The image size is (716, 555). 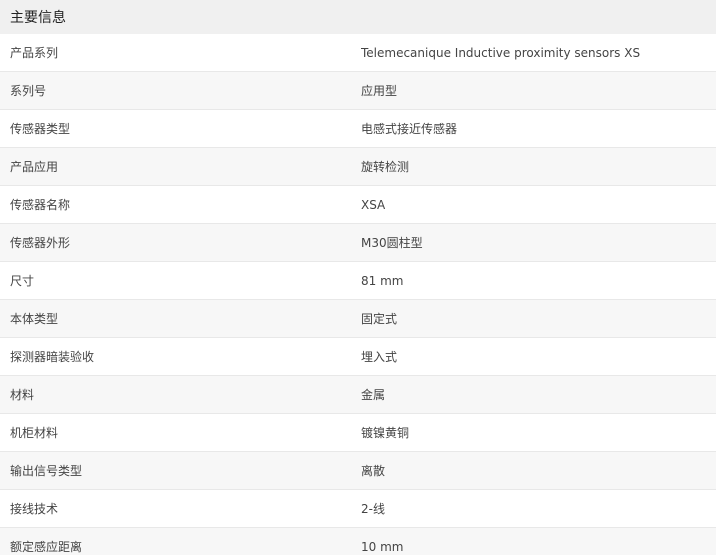 I want to click on section-header: 主要信息, so click(x=358, y=17).